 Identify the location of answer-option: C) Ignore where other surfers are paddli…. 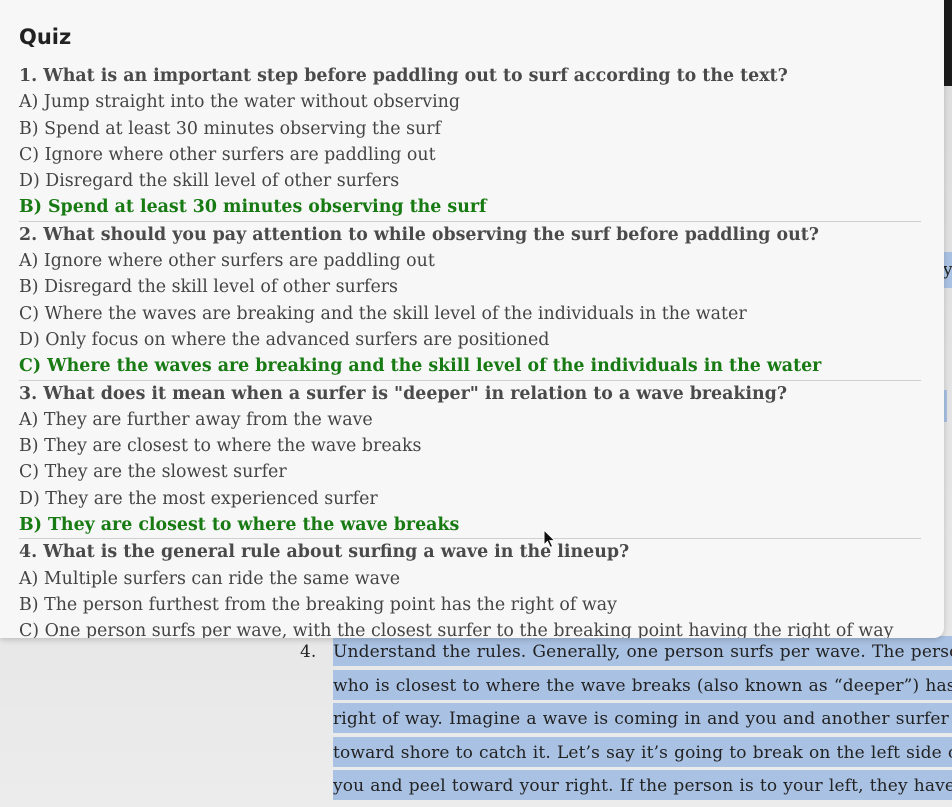
(227, 154).